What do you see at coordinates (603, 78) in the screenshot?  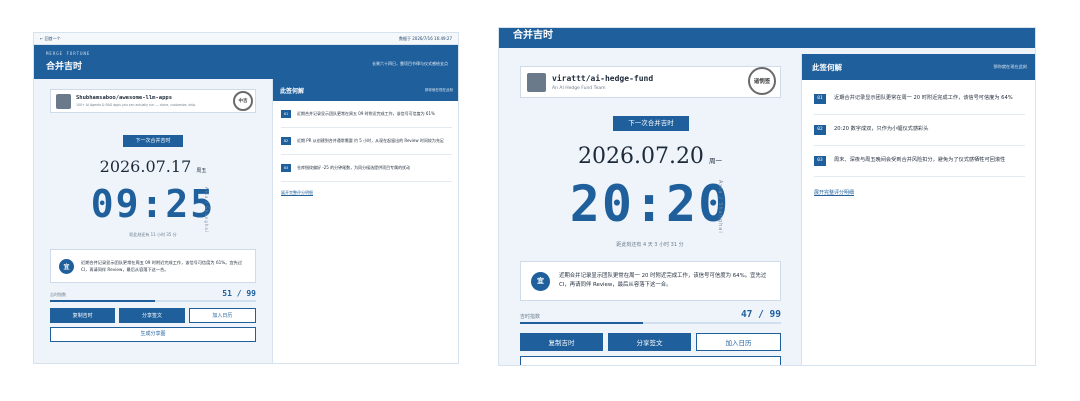 I see `repo-name: virattt/ai-hedge-fund` at bounding box center [603, 78].